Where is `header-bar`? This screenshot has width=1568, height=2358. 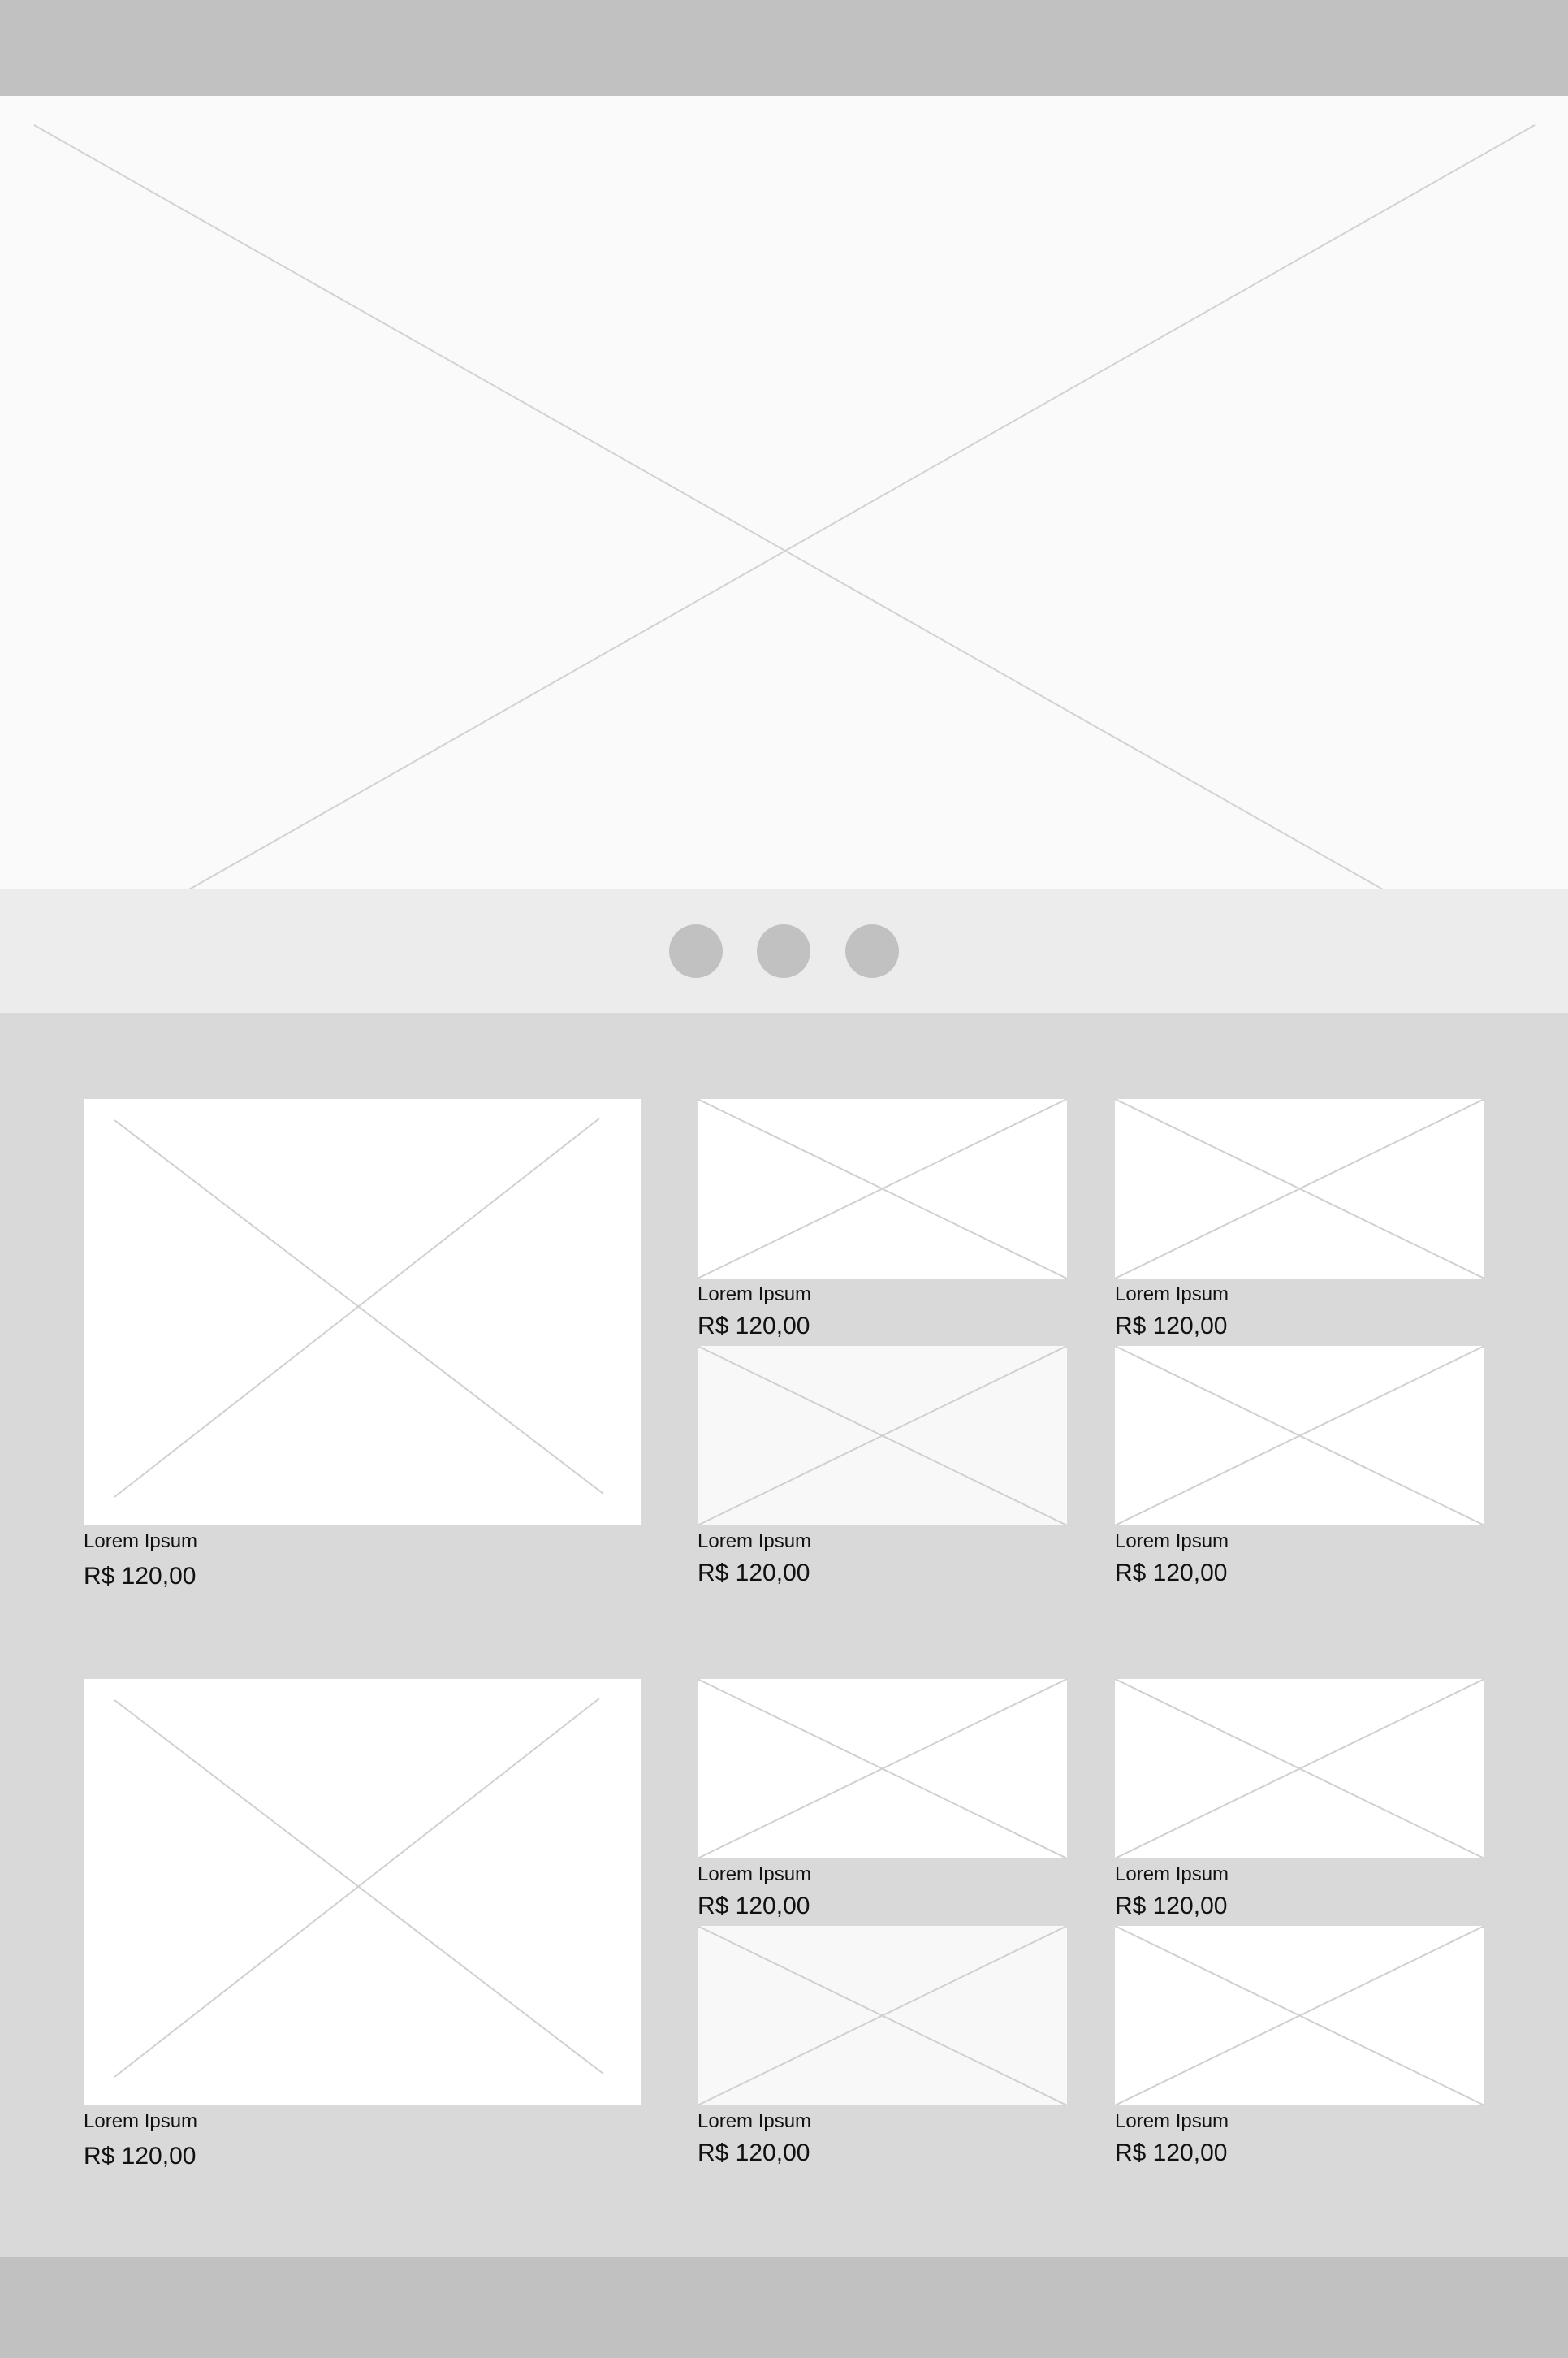
header-bar is located at coordinates (784, 48).